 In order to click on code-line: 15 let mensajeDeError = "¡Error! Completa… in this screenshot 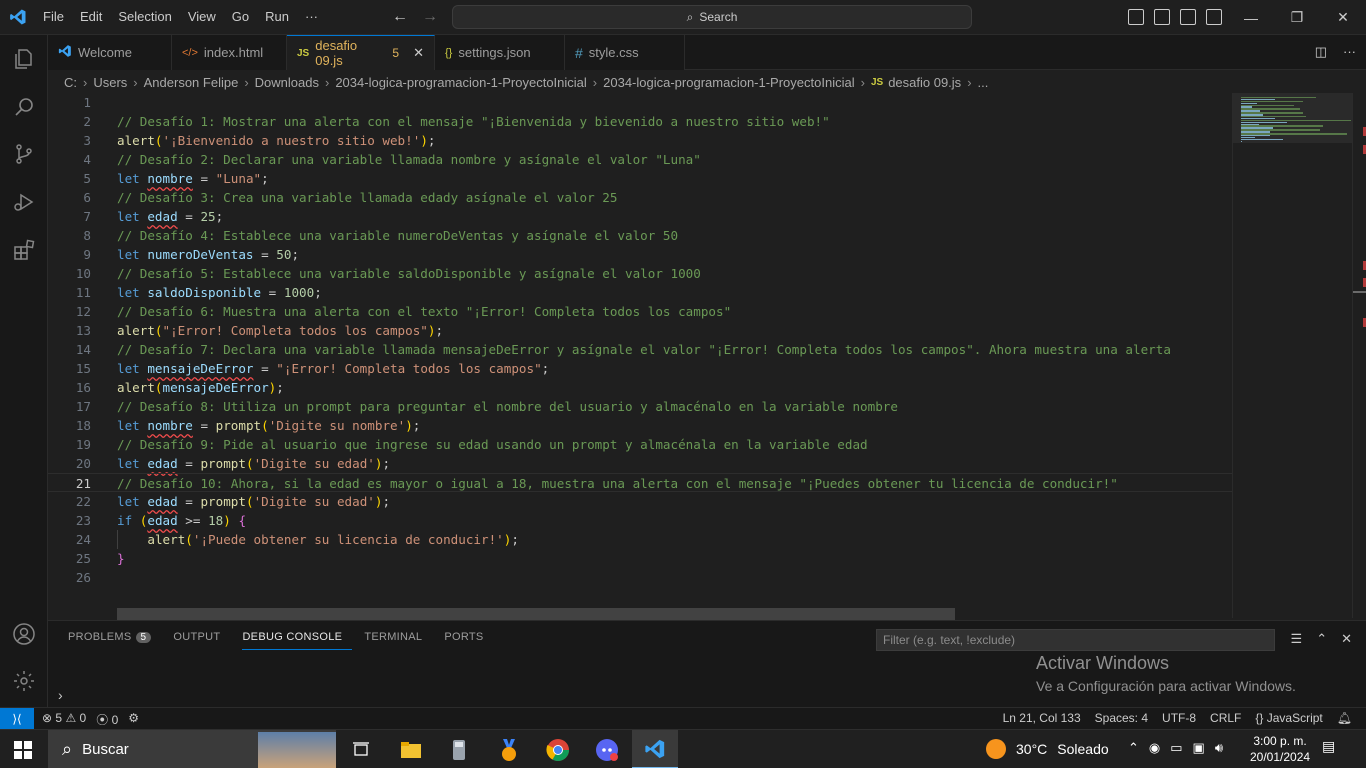, I will do `click(640, 368)`.